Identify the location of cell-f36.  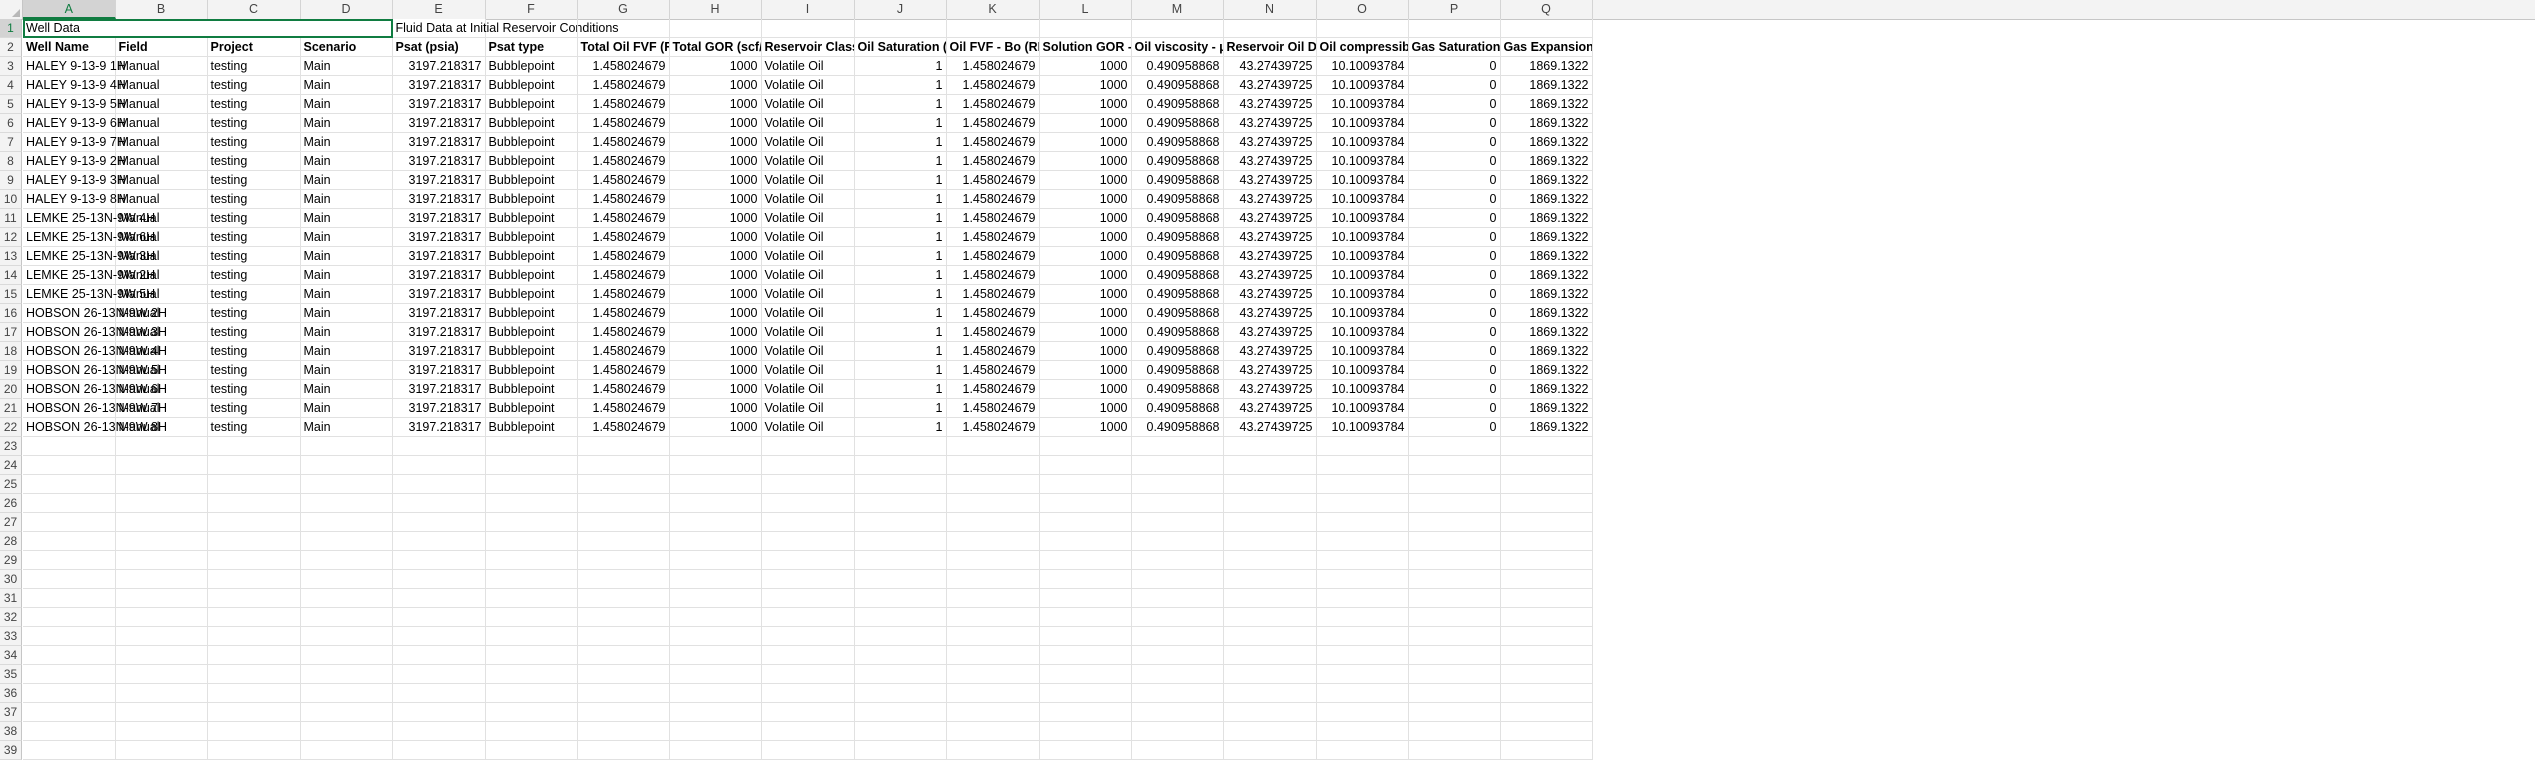
(531, 693).